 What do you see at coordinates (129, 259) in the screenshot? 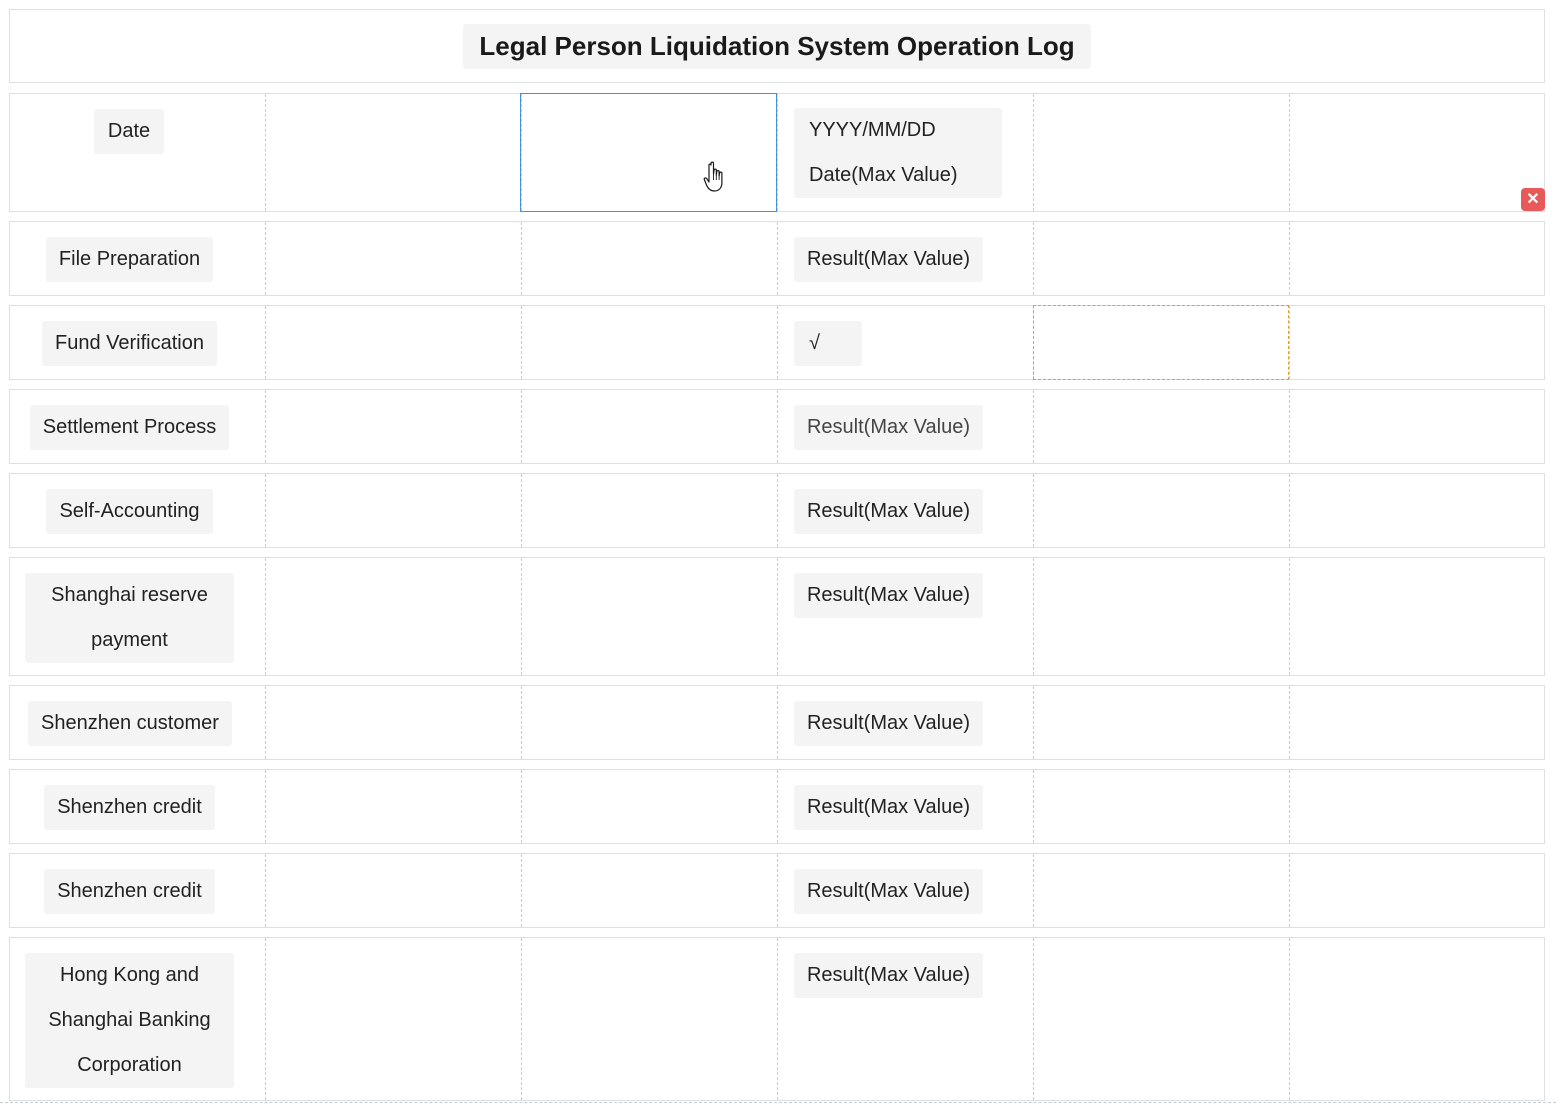
I see `row-label: File Preparation` at bounding box center [129, 259].